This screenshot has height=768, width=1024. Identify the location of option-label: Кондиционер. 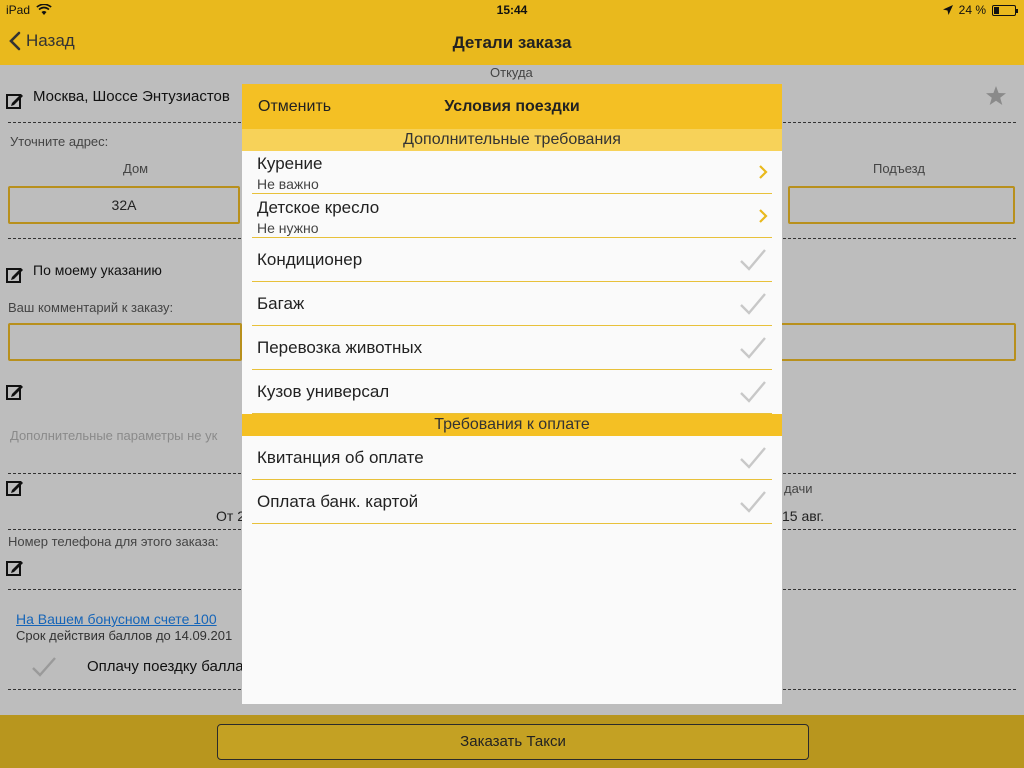
(310, 259).